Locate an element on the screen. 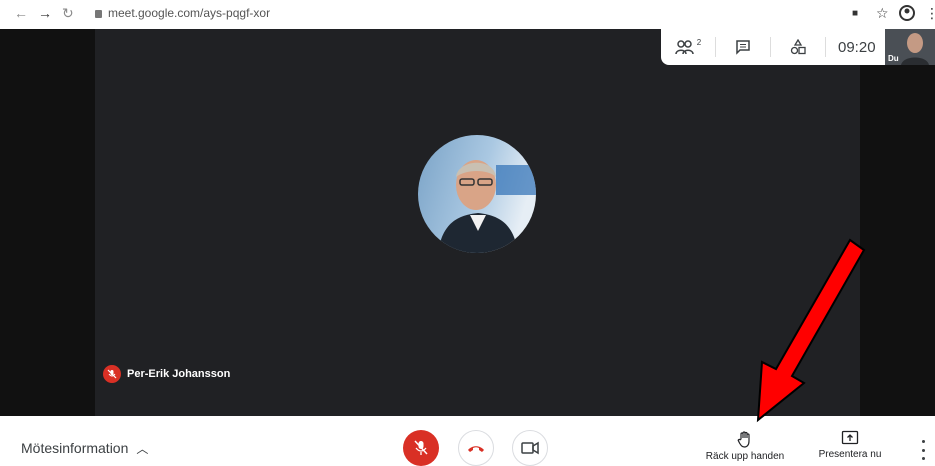  raise-hand-button: Räck upp handen is located at coordinates (745, 446).